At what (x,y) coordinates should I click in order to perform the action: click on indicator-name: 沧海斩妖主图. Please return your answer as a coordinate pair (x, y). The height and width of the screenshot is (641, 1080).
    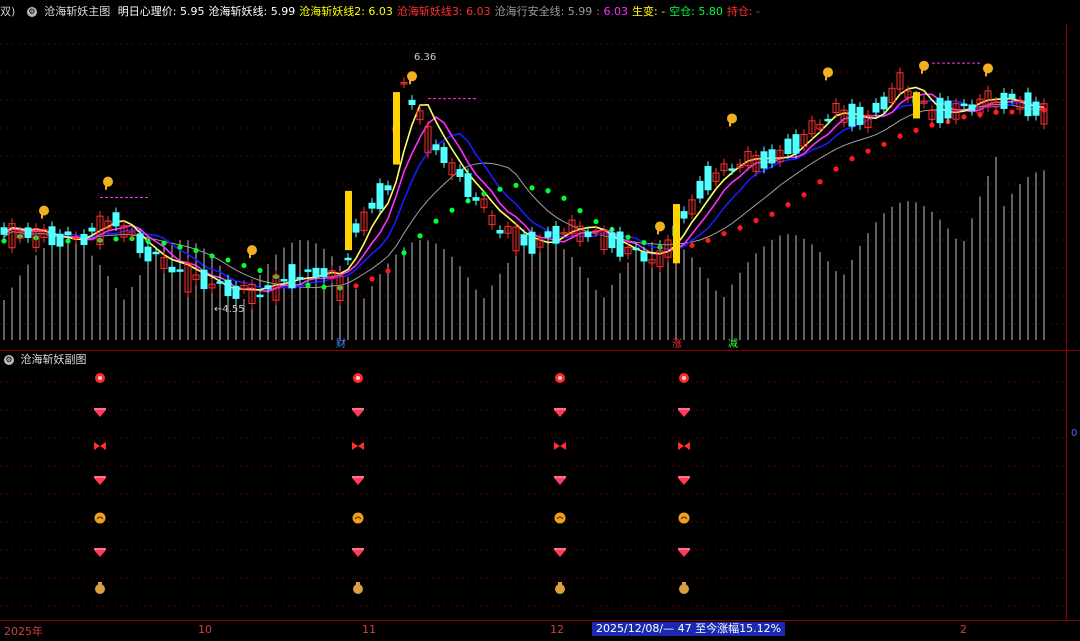
    Looking at the image, I should click on (77, 11).